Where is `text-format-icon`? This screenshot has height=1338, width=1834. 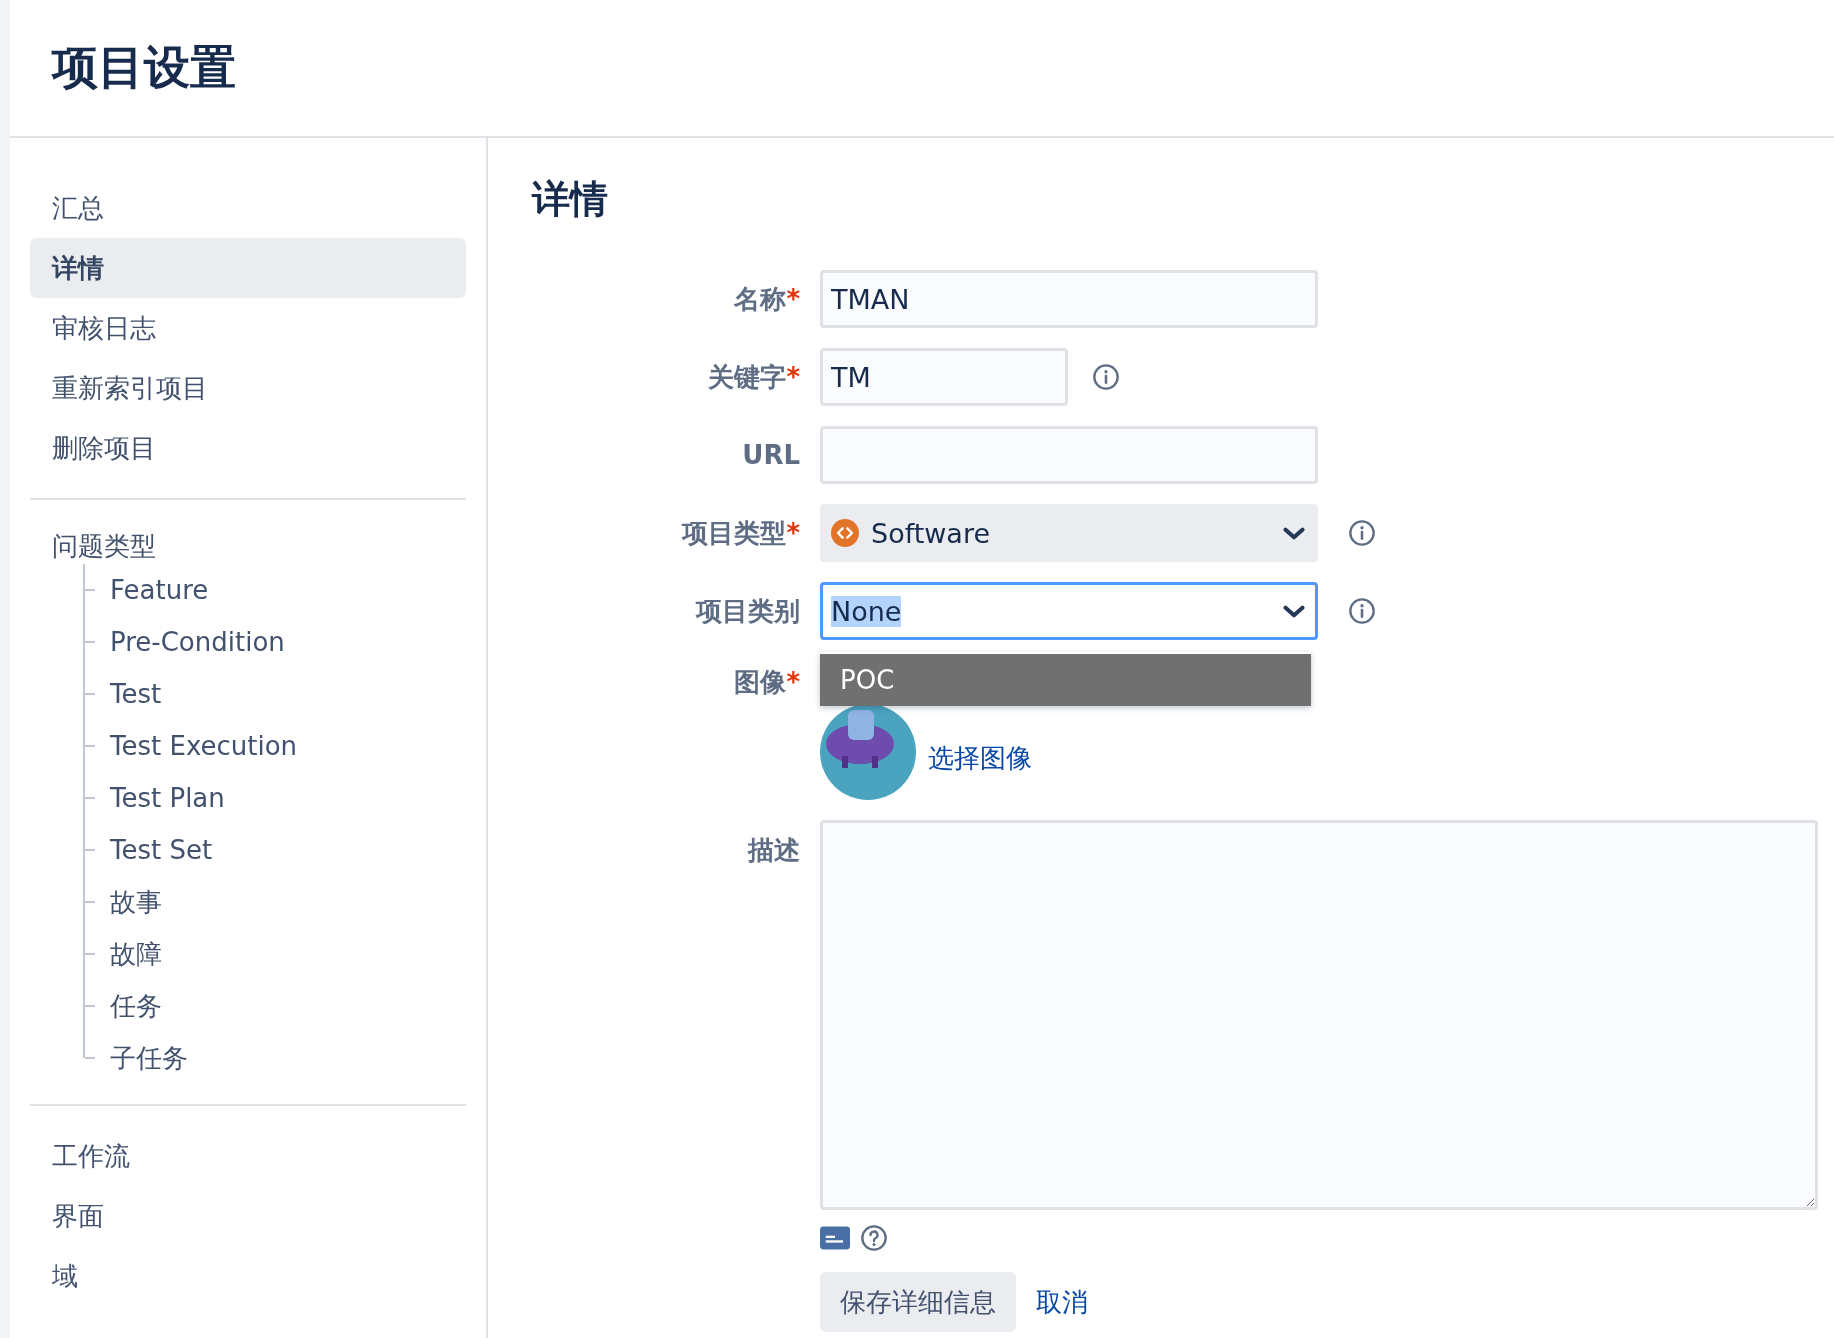 text-format-icon is located at coordinates (835, 1238).